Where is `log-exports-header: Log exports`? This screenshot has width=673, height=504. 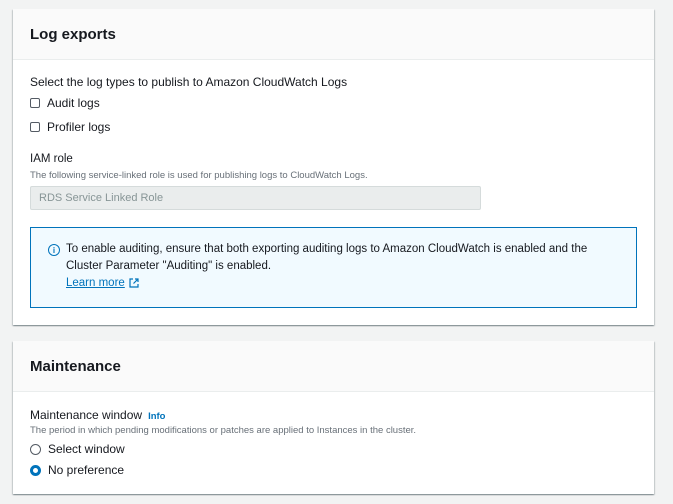 log-exports-header: Log exports is located at coordinates (333, 34).